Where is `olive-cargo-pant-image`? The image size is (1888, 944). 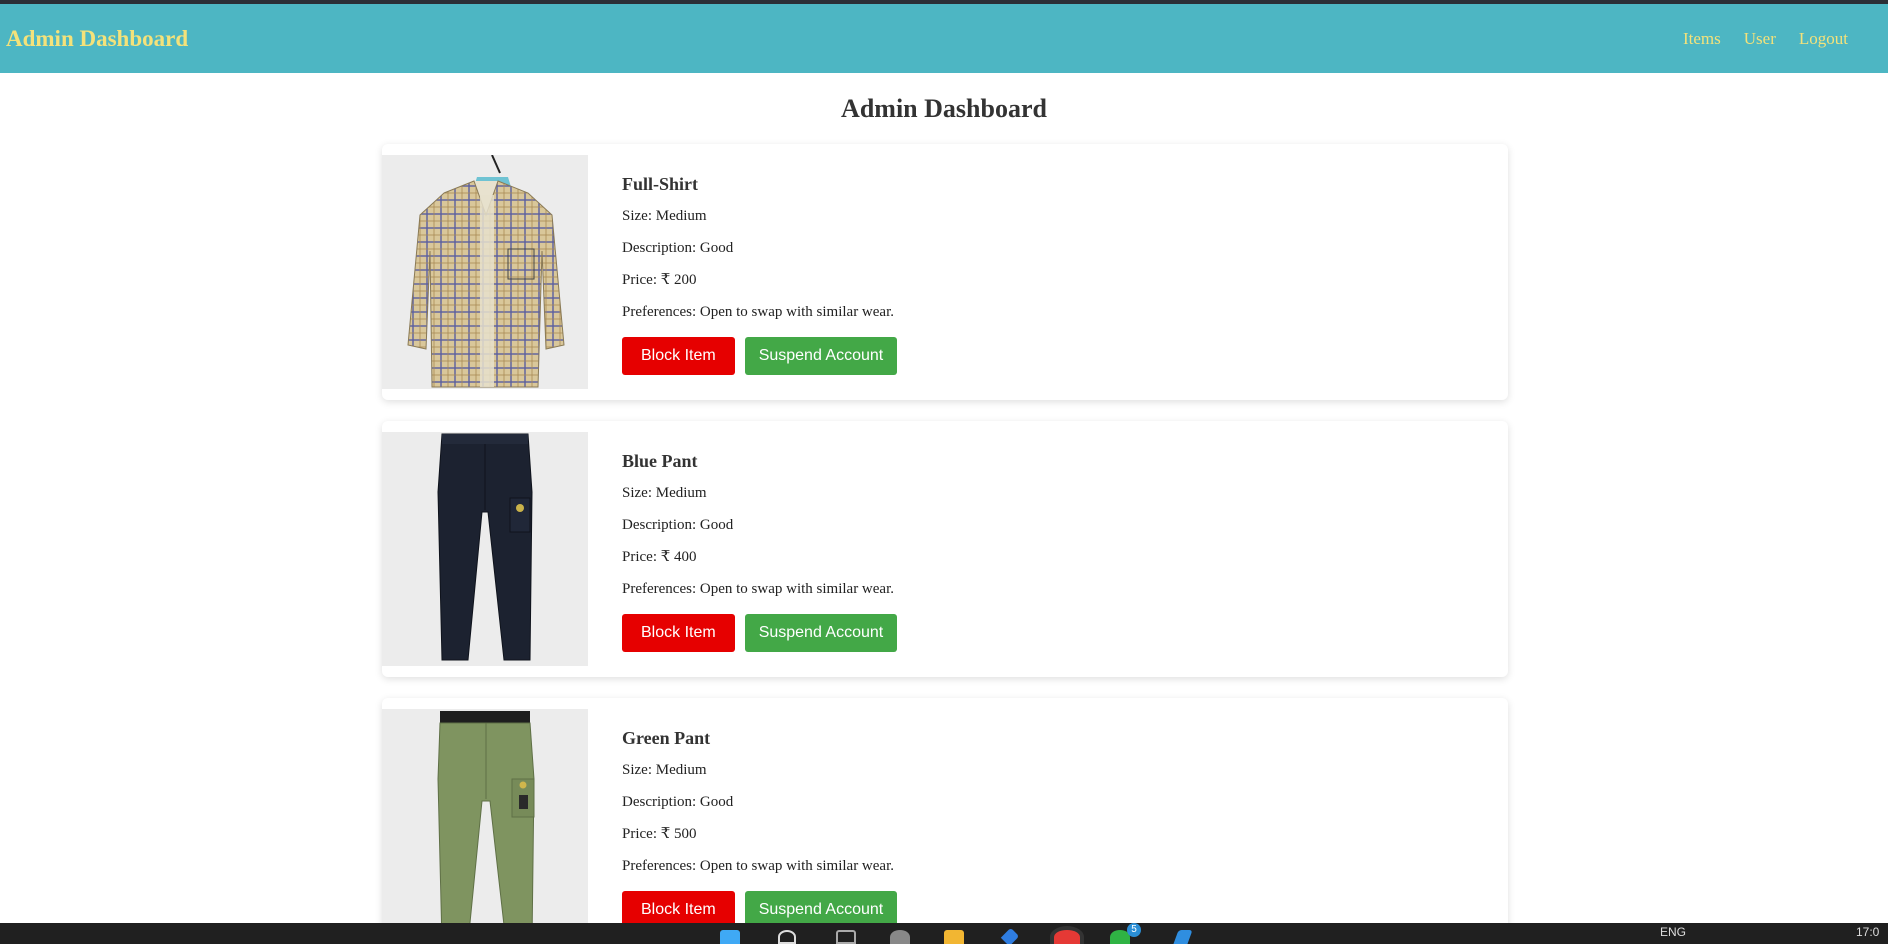 olive-cargo-pant-image is located at coordinates (485, 826).